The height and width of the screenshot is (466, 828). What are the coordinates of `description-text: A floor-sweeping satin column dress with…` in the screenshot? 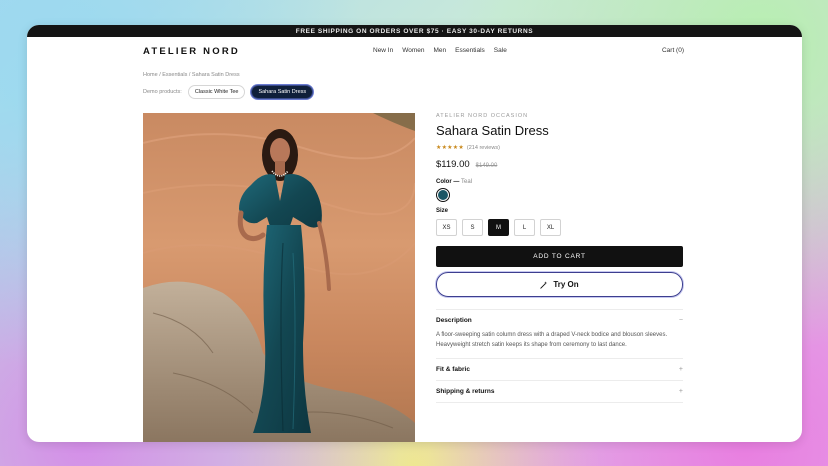 It's located at (552, 340).